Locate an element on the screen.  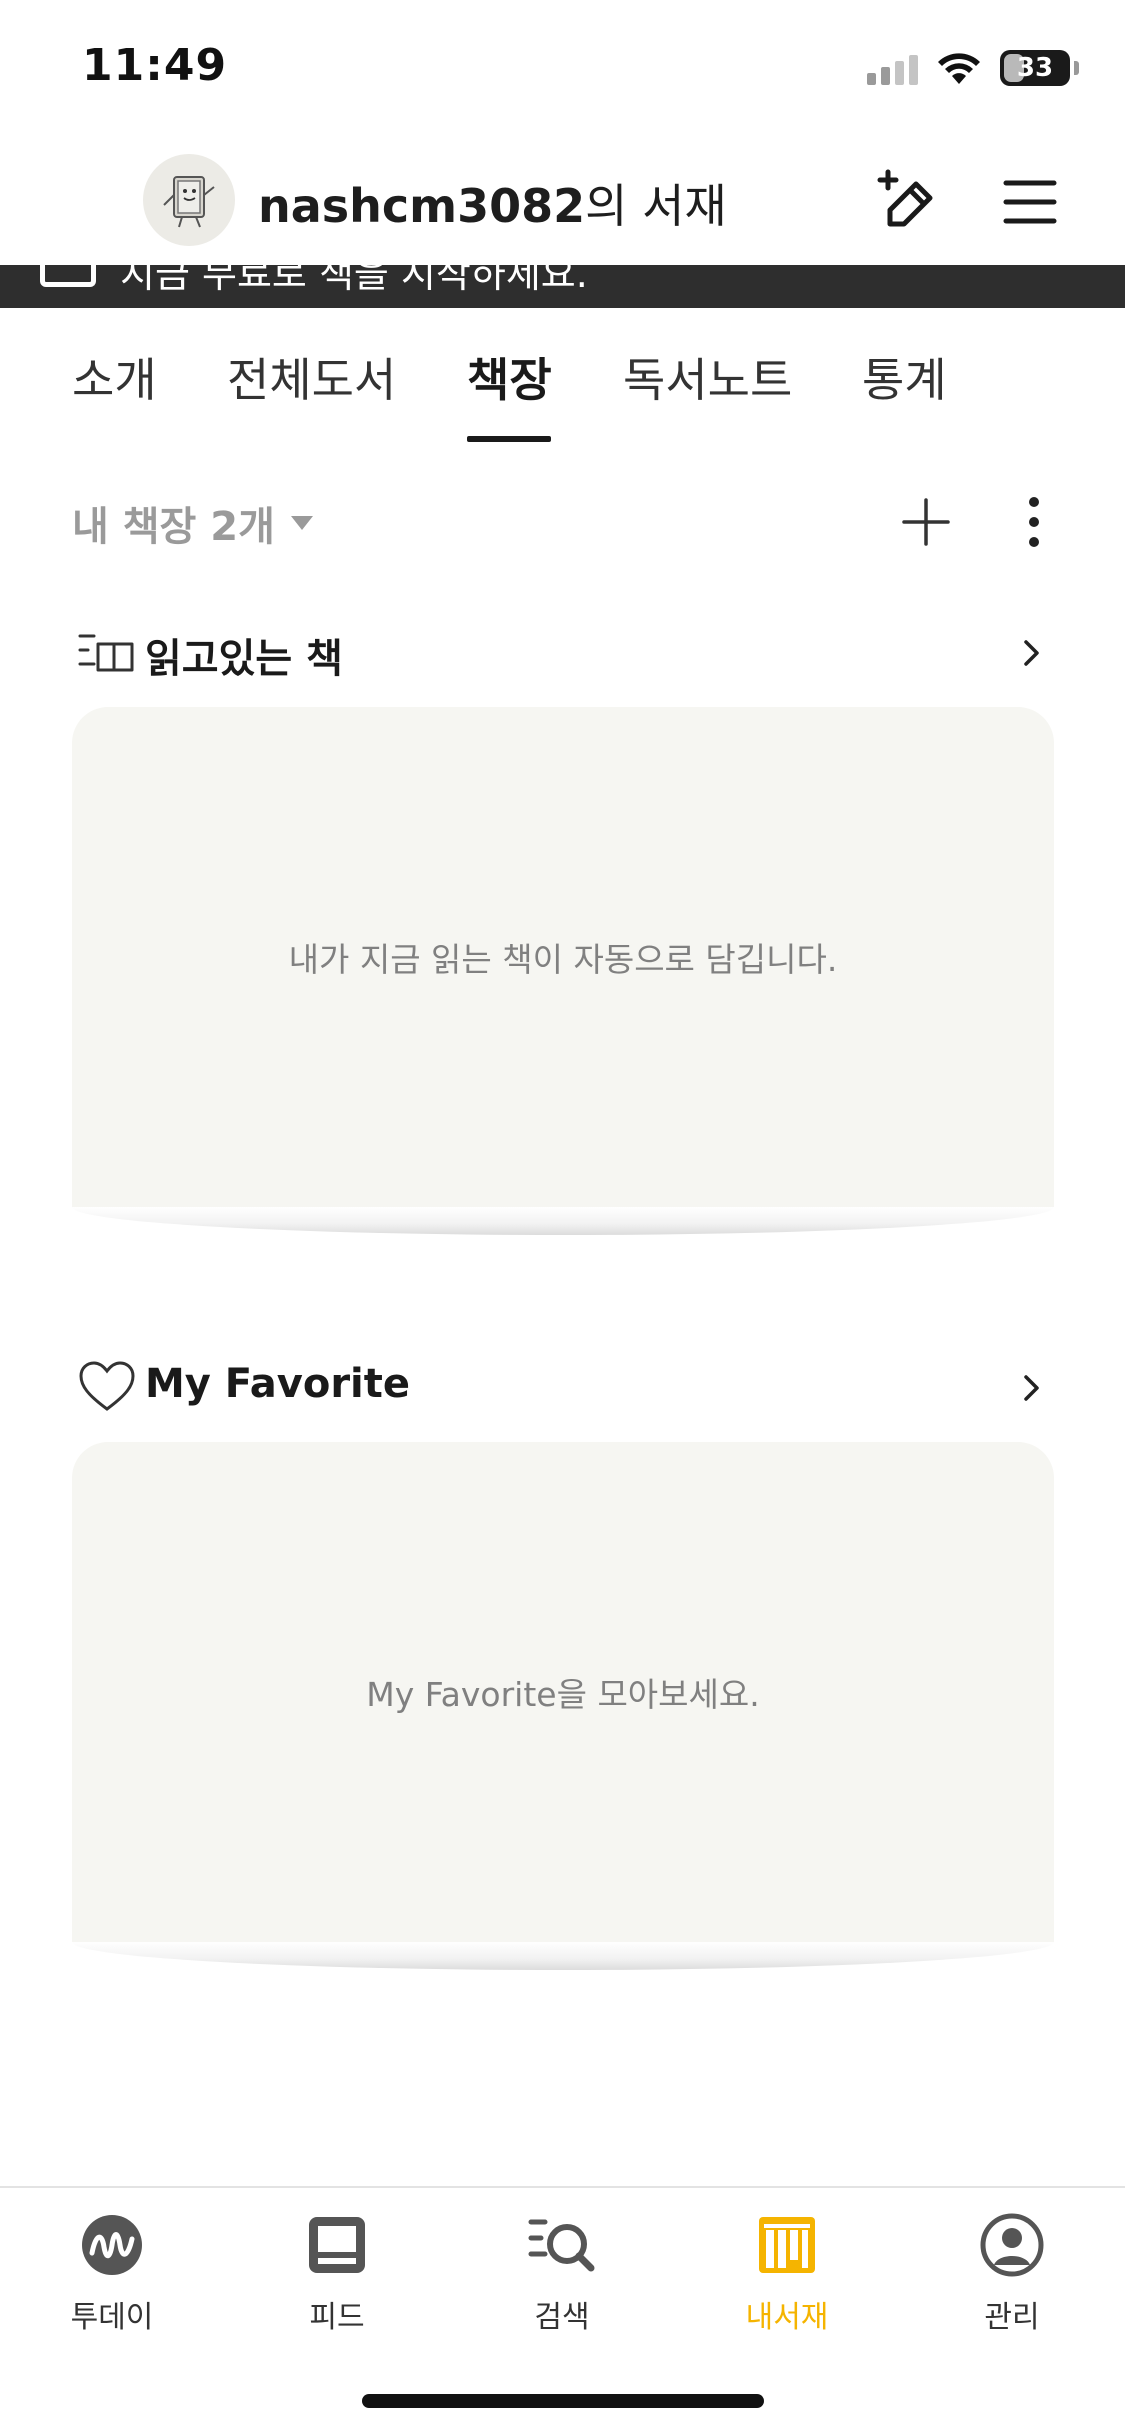
shelf-header: My Favorite is located at coordinates (562, 1387).